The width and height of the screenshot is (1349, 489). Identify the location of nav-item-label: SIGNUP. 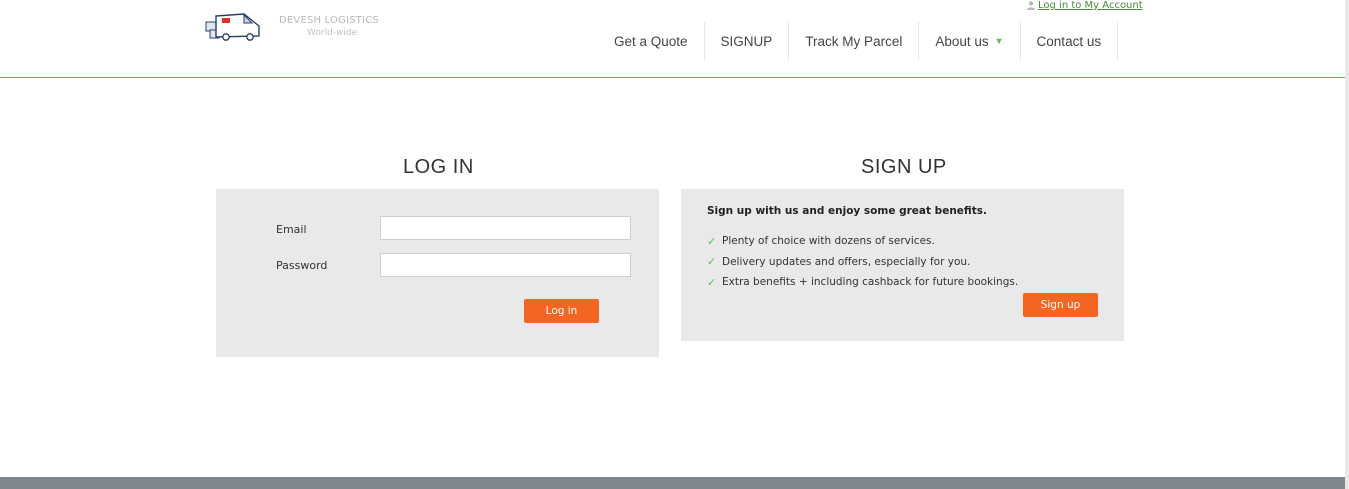
(746, 41).